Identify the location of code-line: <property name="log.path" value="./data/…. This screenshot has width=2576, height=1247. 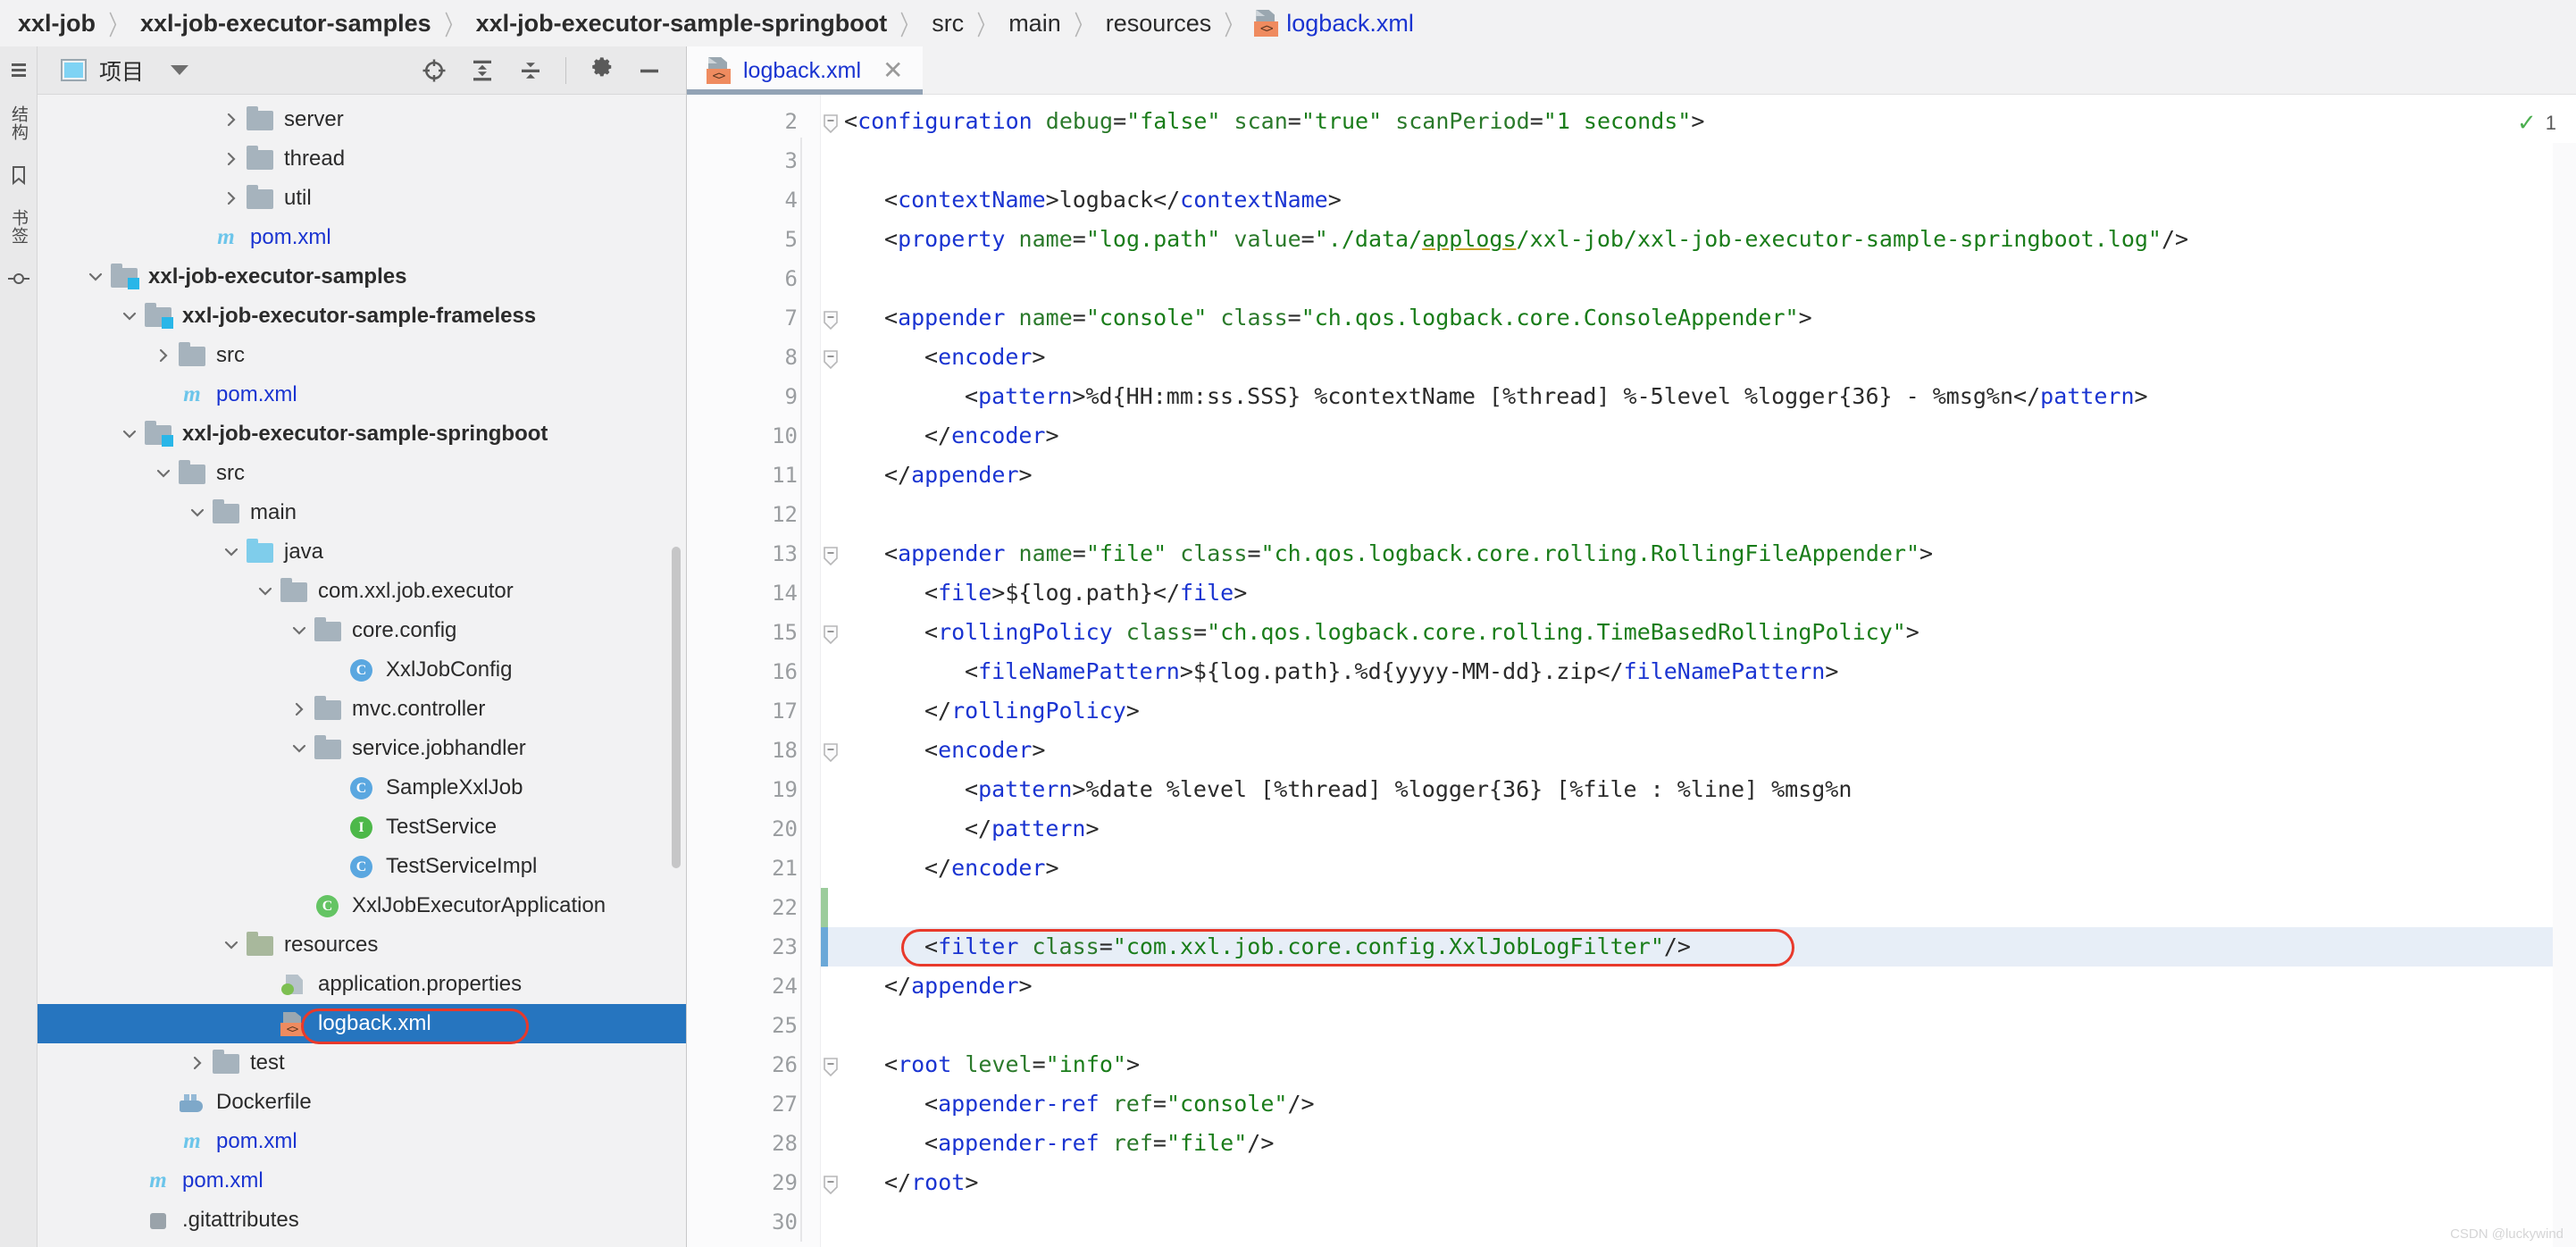
(1699, 239).